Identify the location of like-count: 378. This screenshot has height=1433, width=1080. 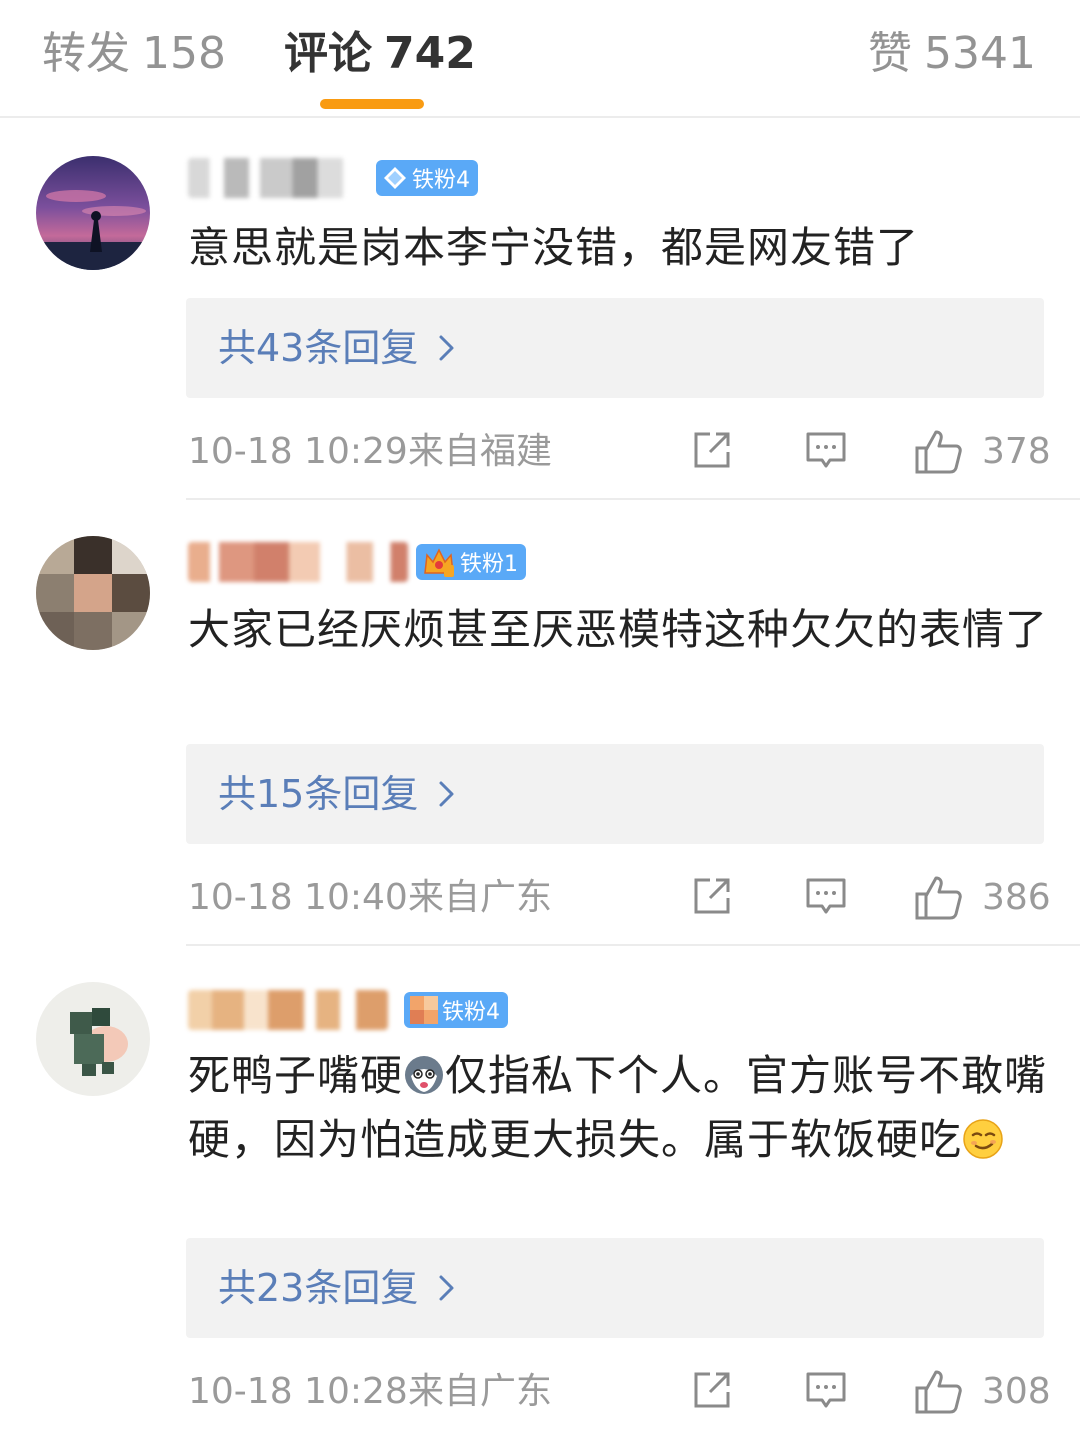
(1016, 451).